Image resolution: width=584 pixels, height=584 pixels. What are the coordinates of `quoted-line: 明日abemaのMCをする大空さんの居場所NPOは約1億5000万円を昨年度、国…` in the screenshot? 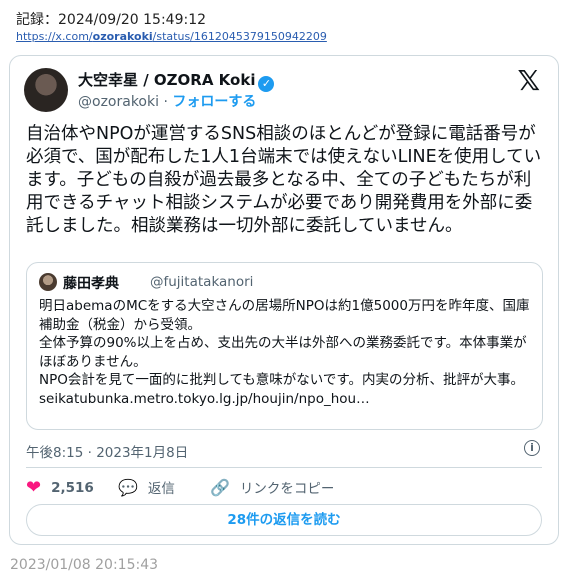 It's located at (284, 315).